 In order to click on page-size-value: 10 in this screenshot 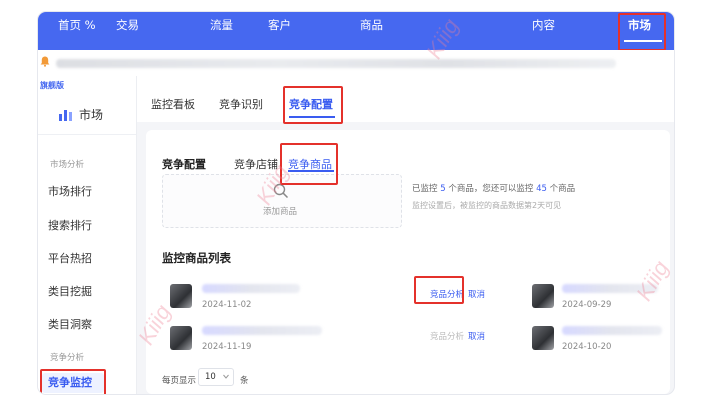, I will do `click(210, 377)`.